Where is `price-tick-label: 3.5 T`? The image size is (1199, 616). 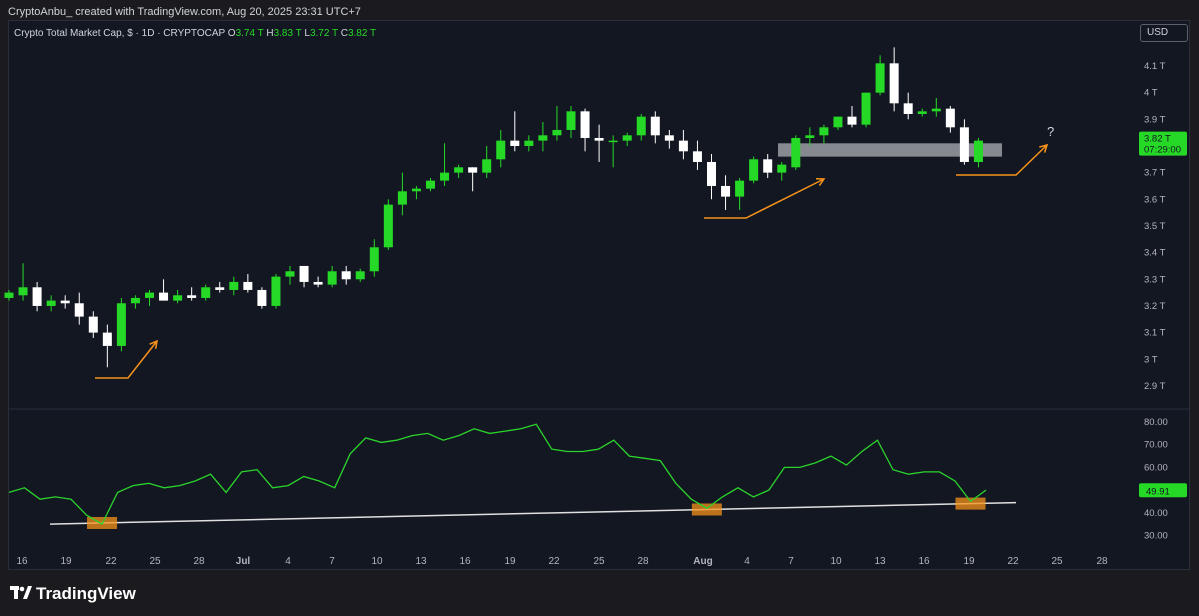 price-tick-label: 3.5 T is located at coordinates (1155, 226).